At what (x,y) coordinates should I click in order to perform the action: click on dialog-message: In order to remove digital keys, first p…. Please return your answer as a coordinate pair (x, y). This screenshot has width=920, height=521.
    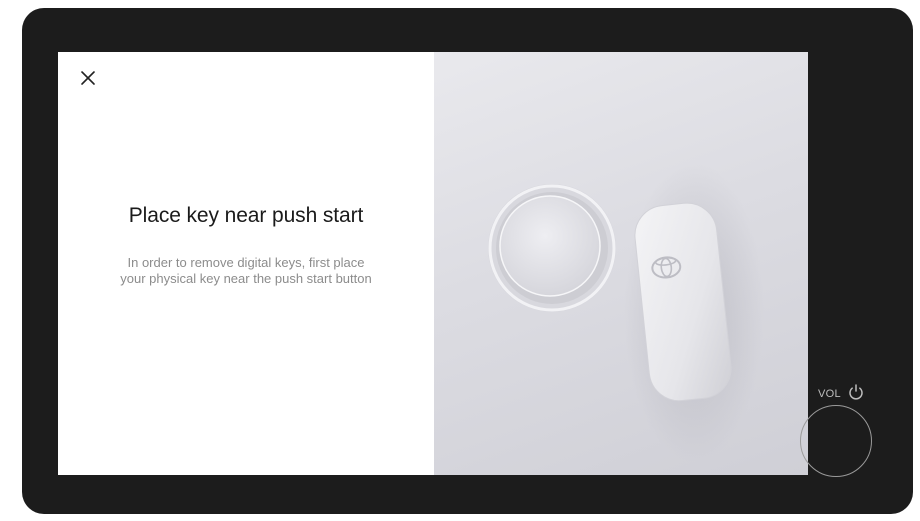
    Looking at the image, I should click on (246, 270).